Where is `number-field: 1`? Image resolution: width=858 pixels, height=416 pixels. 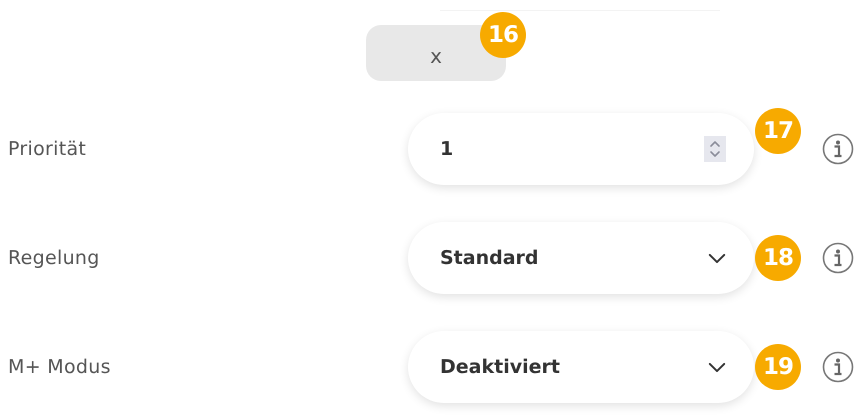
number-field: 1 is located at coordinates (581, 149).